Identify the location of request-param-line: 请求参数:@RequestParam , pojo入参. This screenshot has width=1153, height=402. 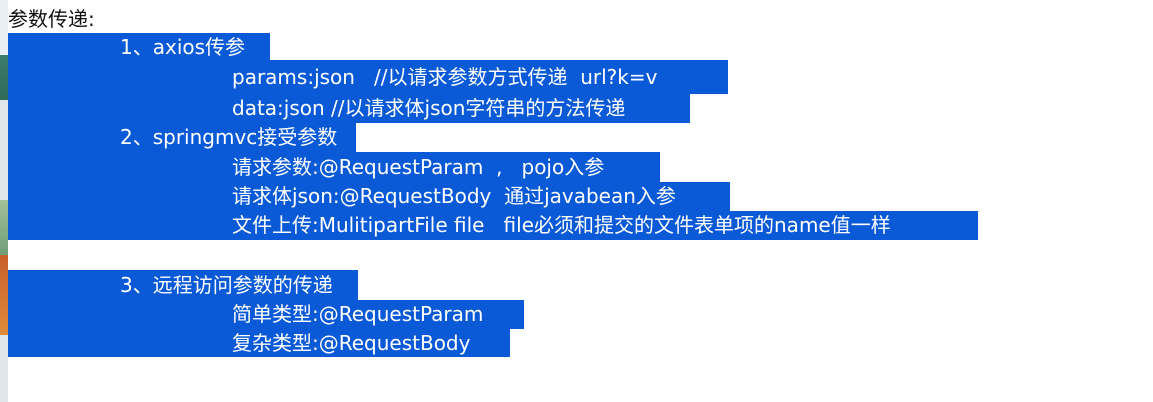
(418, 167).